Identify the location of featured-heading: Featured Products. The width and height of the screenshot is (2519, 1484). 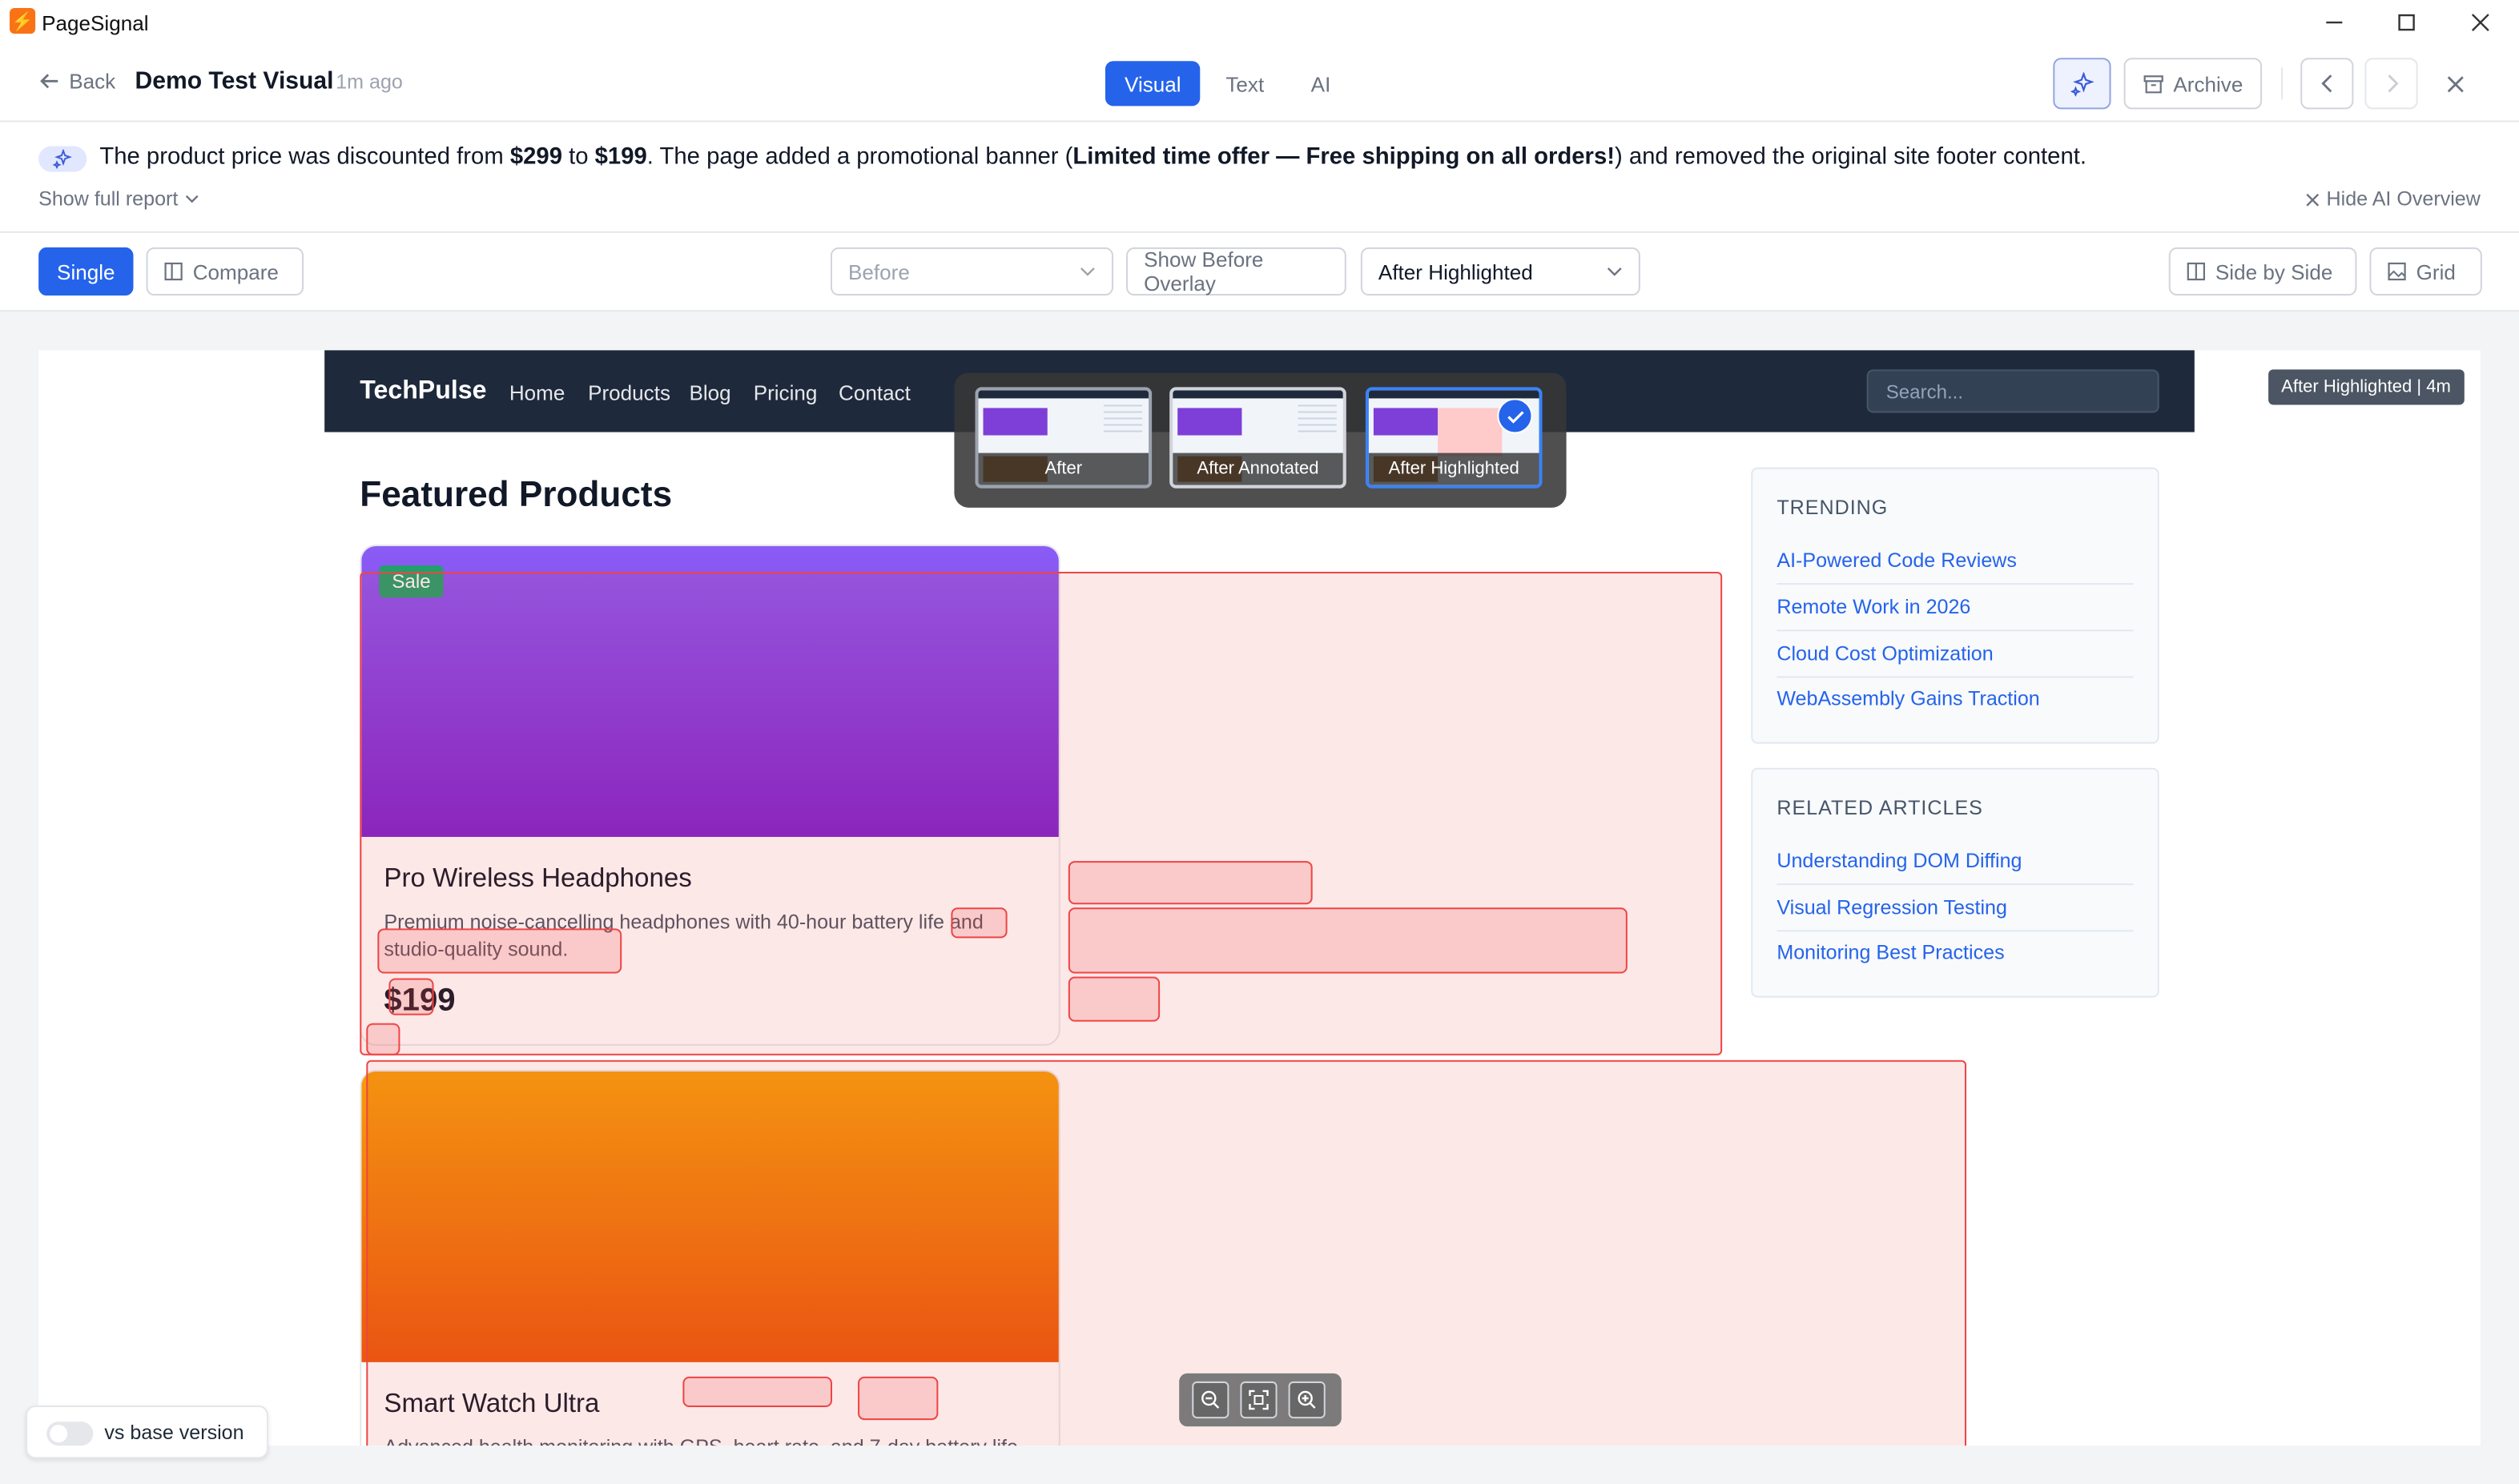
(516, 493).